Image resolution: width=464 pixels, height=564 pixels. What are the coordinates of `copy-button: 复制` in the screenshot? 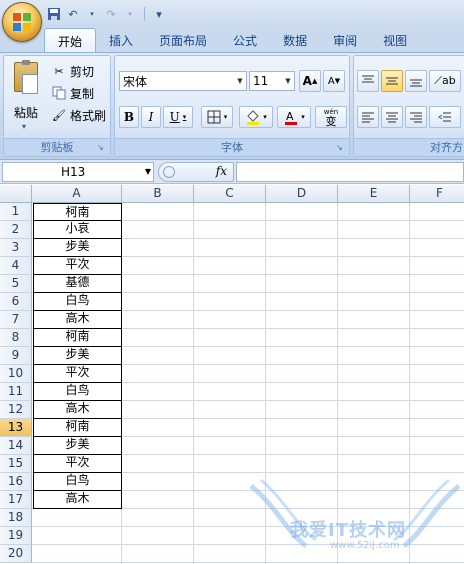 It's located at (73, 93).